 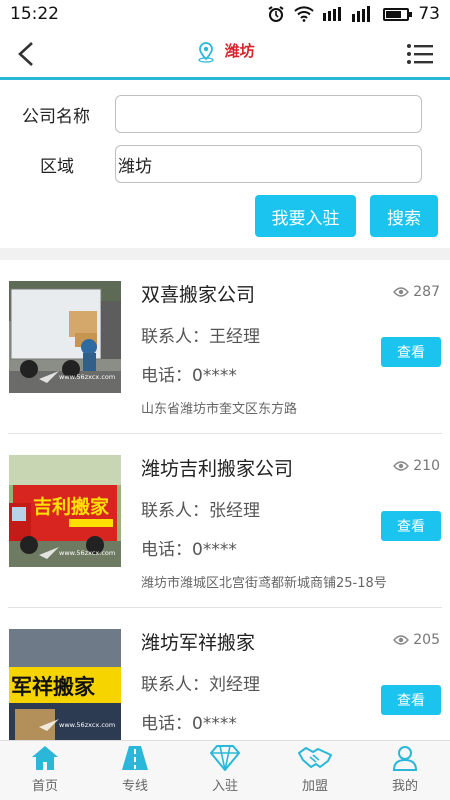 I want to click on home-icon, so click(x=45, y=758).